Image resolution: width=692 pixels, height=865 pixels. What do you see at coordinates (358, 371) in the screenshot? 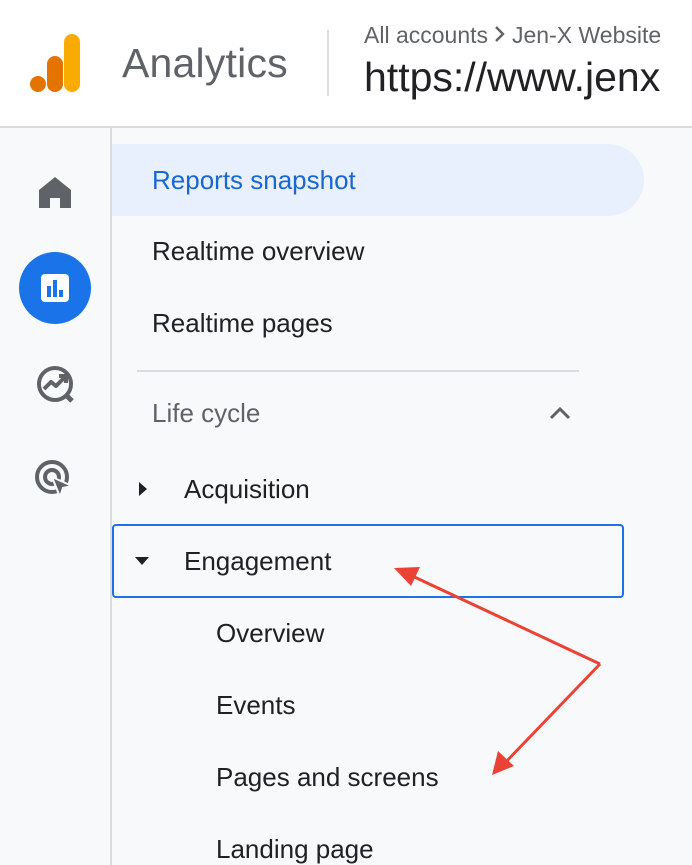
I see `section-divider` at bounding box center [358, 371].